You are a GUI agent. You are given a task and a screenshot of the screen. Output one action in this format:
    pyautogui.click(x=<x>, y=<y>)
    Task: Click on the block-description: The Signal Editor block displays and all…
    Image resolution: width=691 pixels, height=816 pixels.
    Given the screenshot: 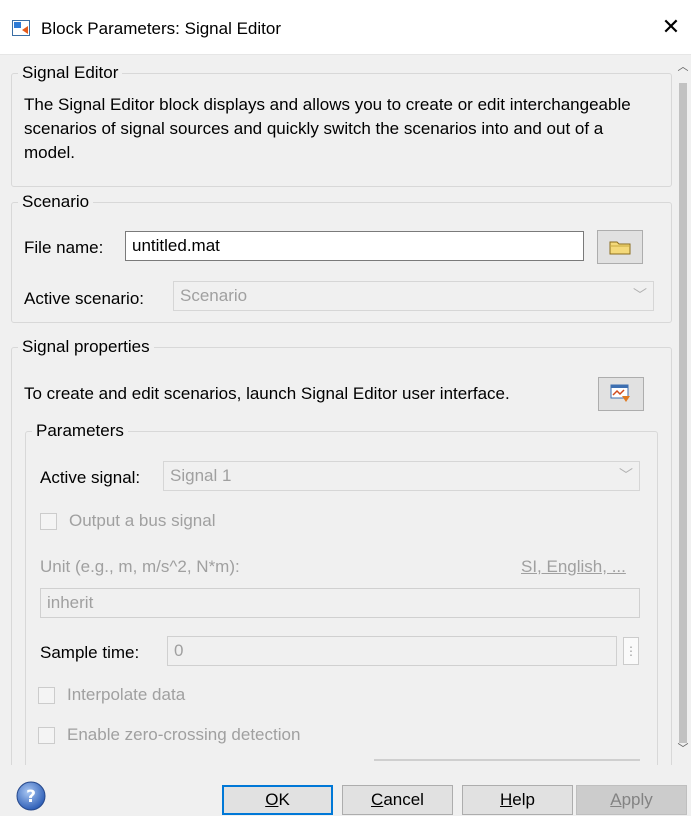 What is the action you would take?
    pyautogui.click(x=327, y=128)
    